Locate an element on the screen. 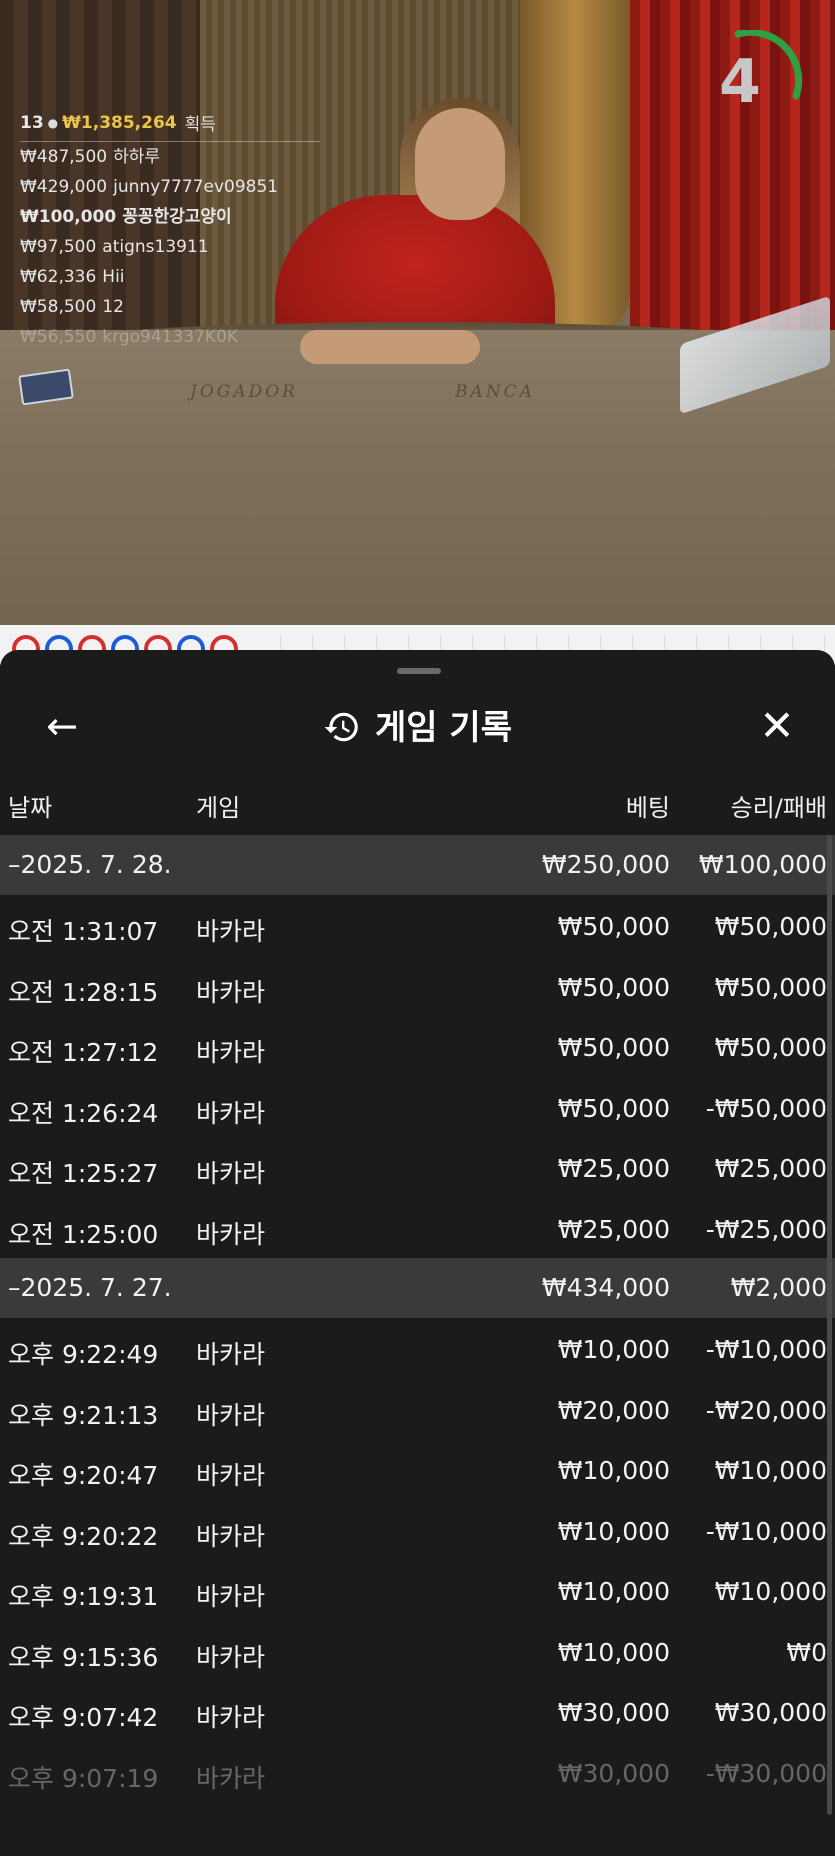 The width and height of the screenshot is (835, 1856). row-winloss: ₩0 is located at coordinates (806, 1652).